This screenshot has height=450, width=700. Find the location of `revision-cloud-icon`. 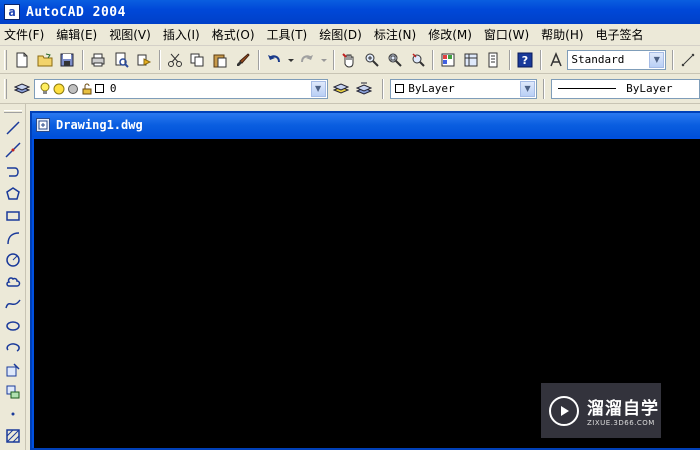

revision-cloud-icon is located at coordinates (12, 282).